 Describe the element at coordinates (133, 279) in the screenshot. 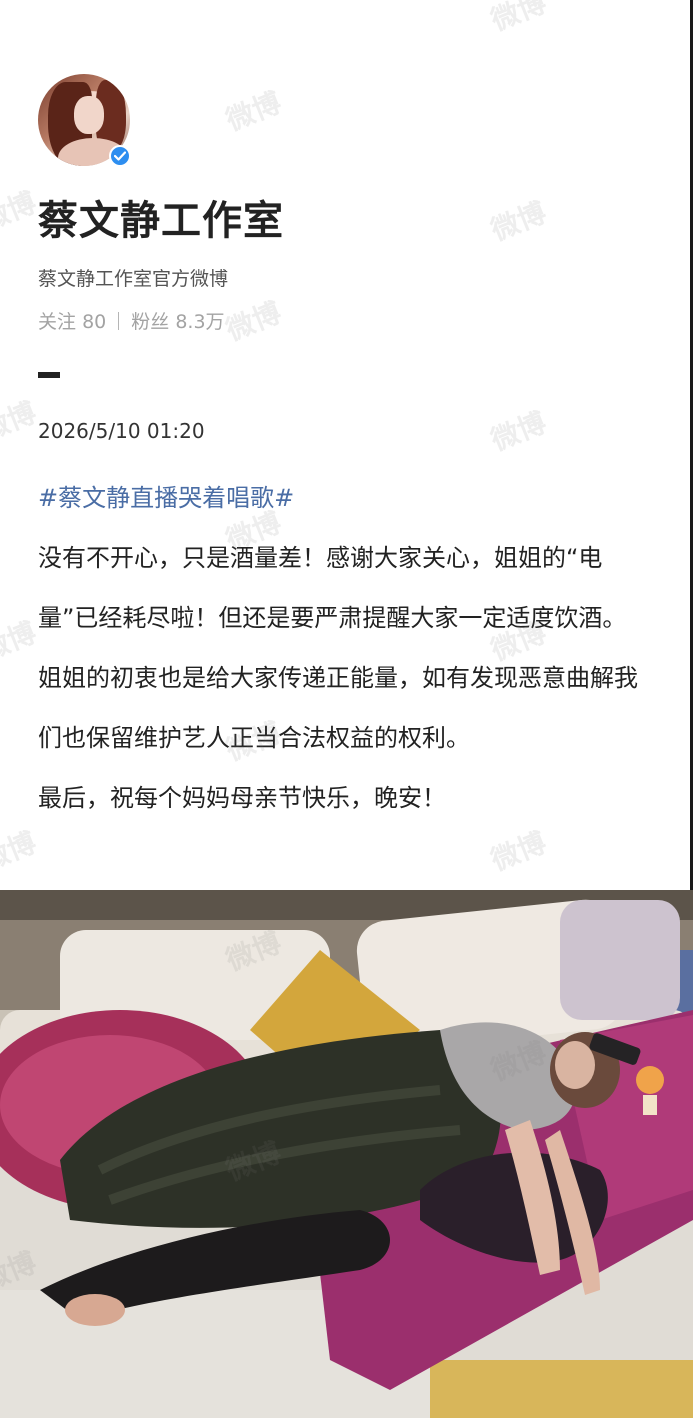

I see `profile-bio: 蔡文静工作室官方微博` at that location.